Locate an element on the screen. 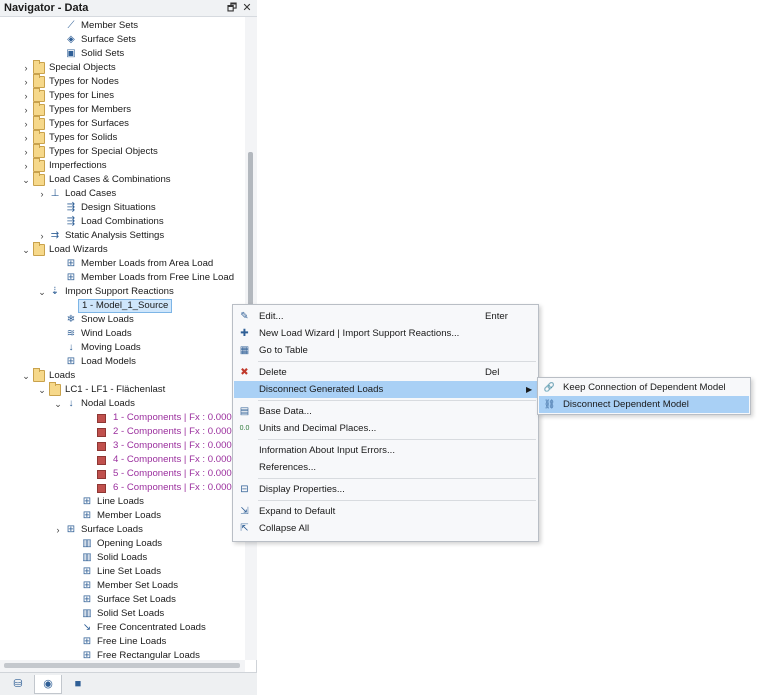 This screenshot has height=695, width=760. menu-item-collapse-all: ⇱ Collapse All is located at coordinates (385, 528).